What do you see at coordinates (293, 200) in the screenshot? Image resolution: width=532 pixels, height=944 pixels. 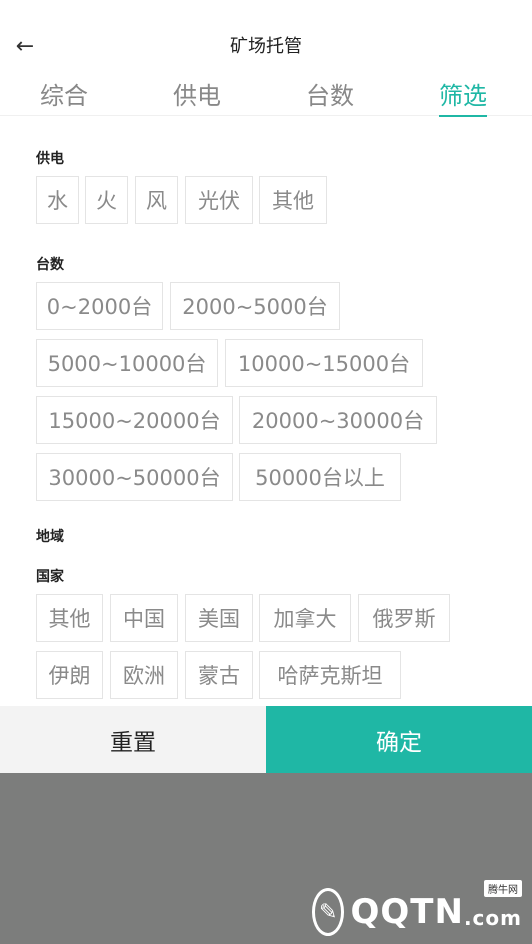 I see `power-option-other: 其他` at bounding box center [293, 200].